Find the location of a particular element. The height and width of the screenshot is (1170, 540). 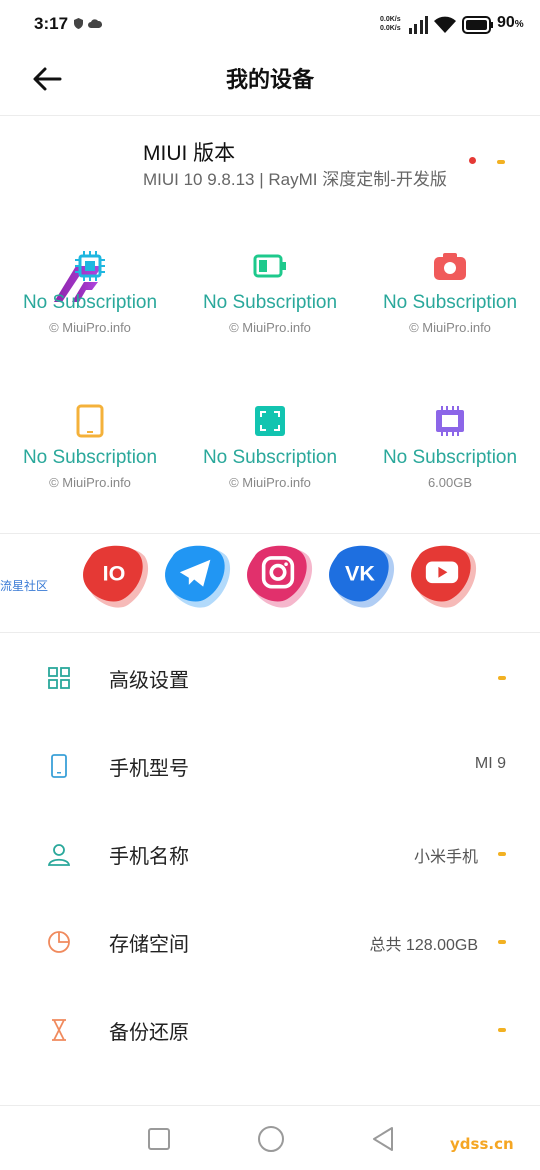

tablet-icon is located at coordinates (90, 421).